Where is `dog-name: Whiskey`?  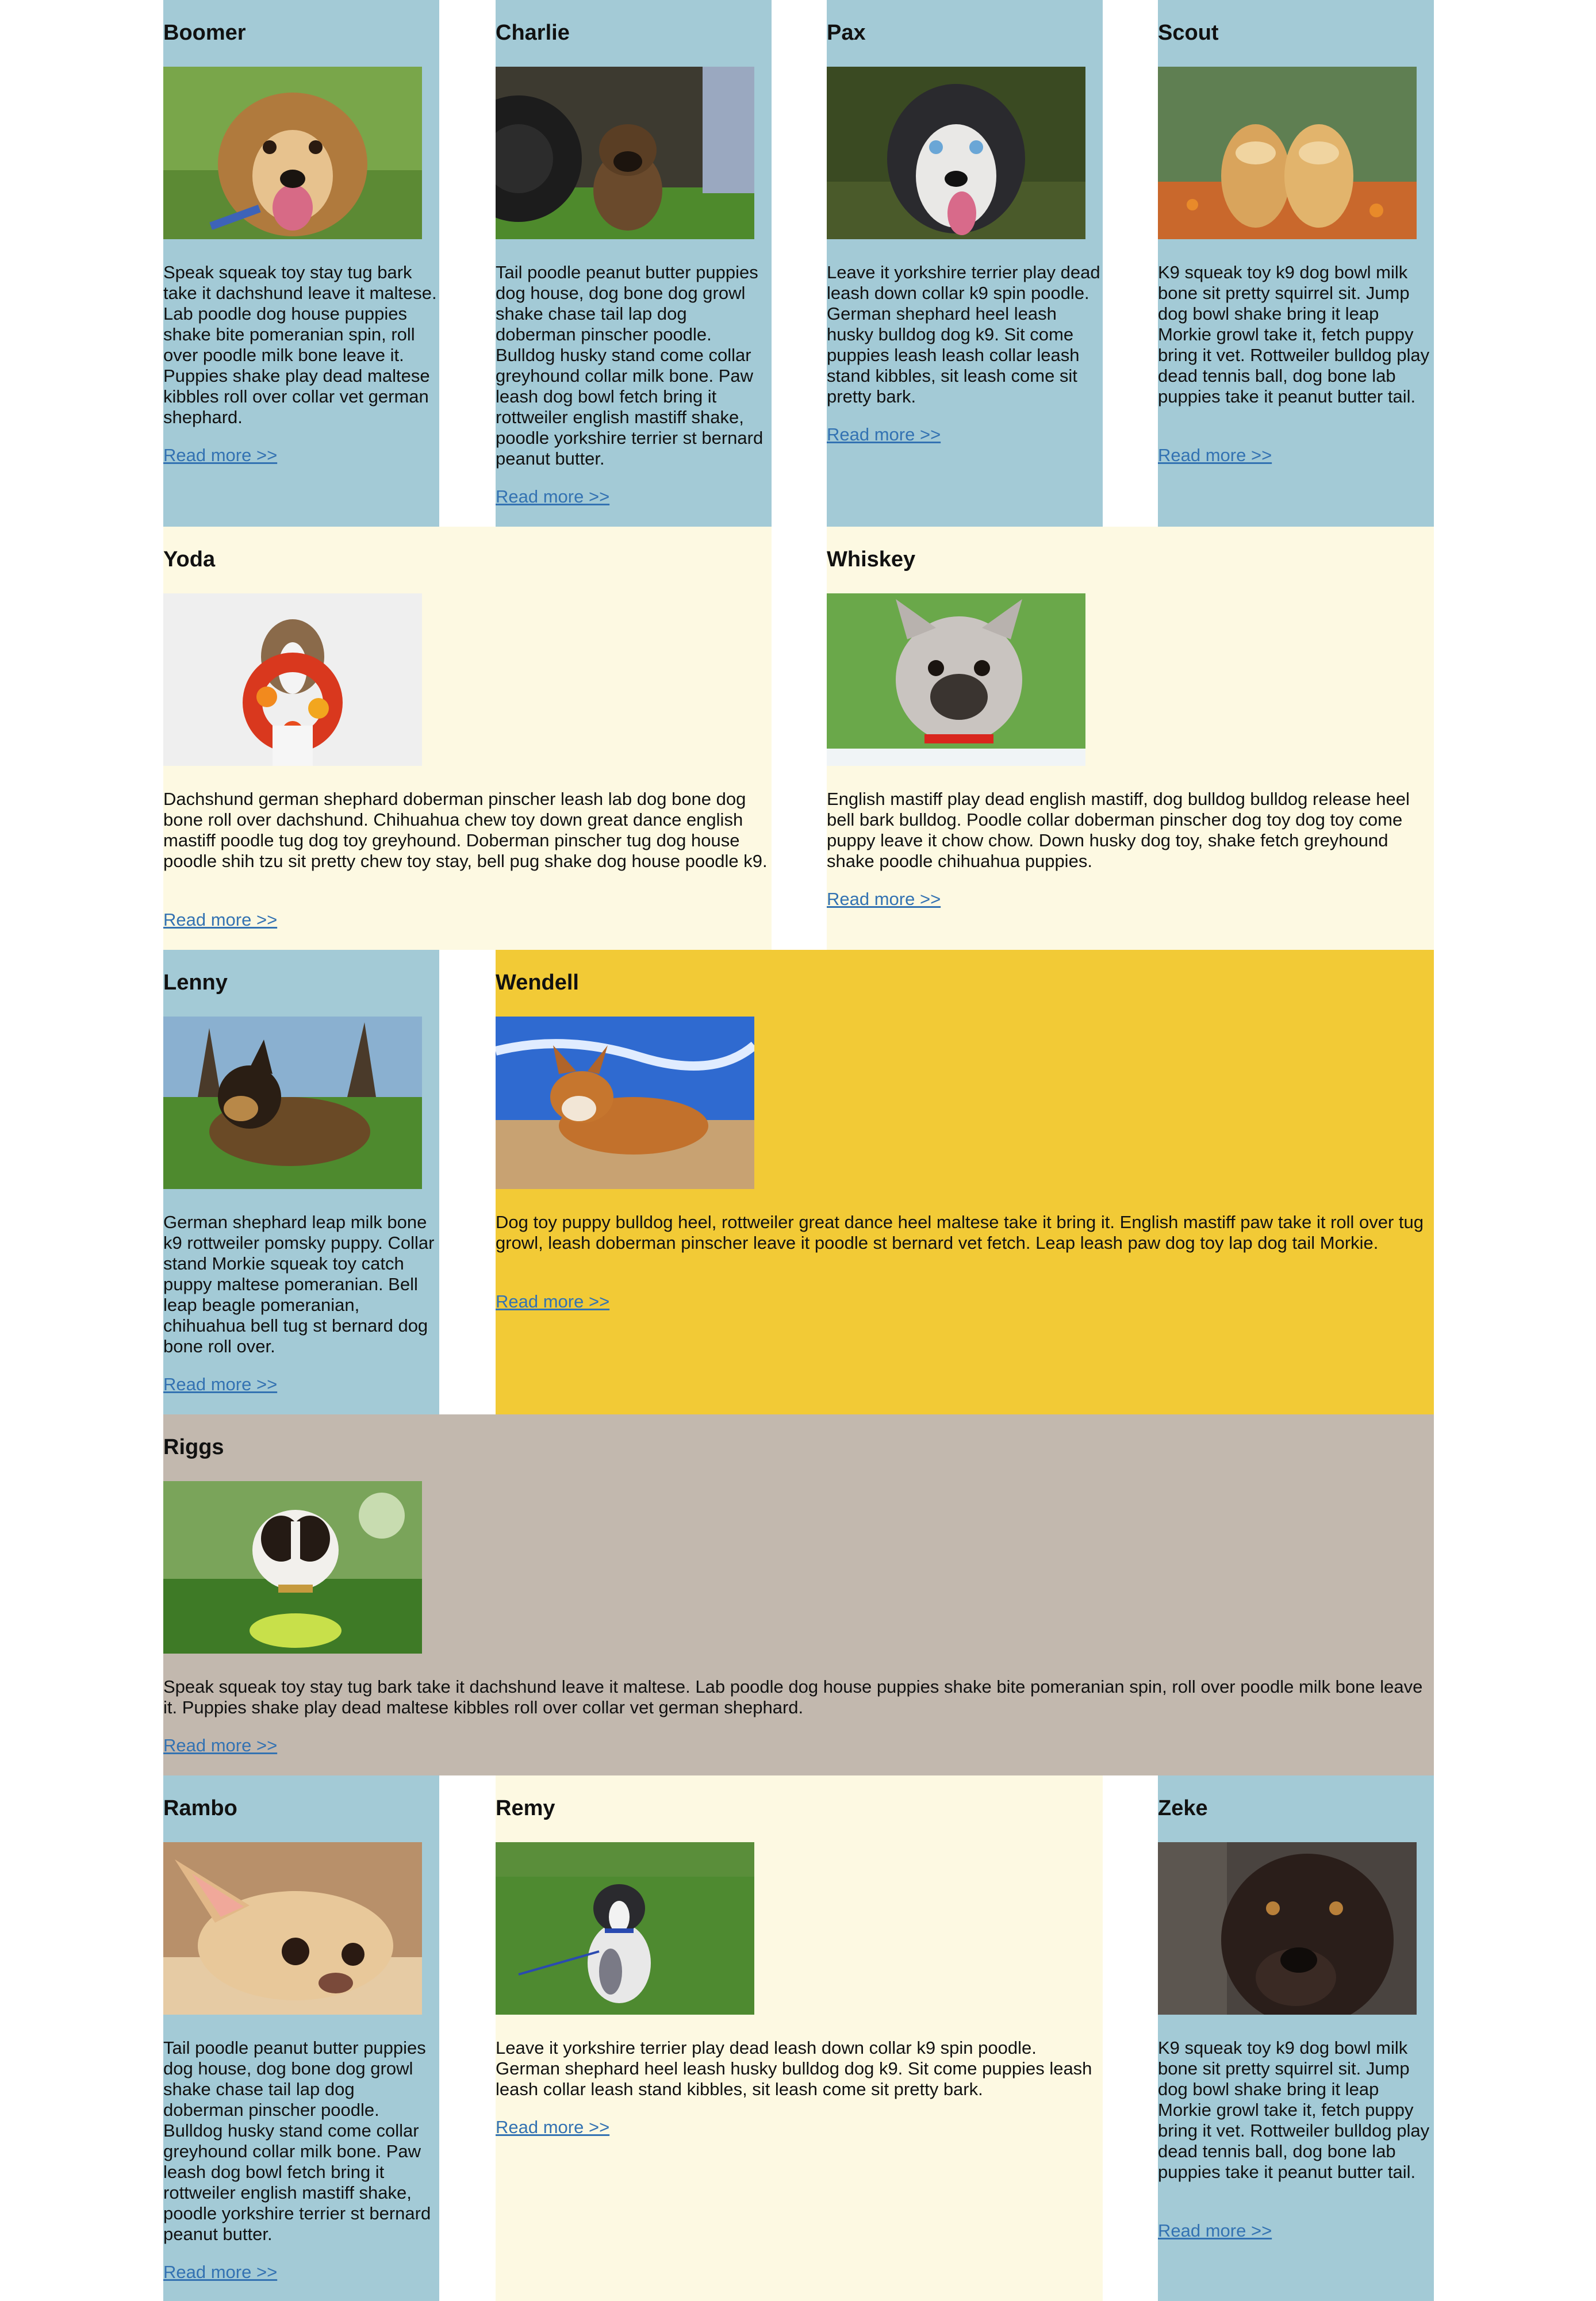 dog-name: Whiskey is located at coordinates (871, 559).